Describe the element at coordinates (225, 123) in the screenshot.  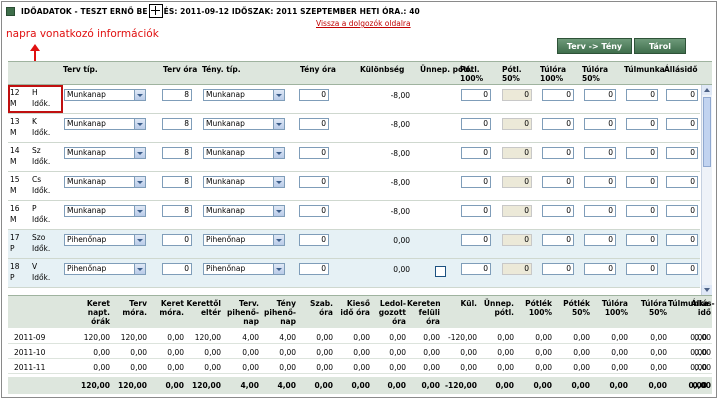
I see `actual-type-value: Munkanap` at that location.